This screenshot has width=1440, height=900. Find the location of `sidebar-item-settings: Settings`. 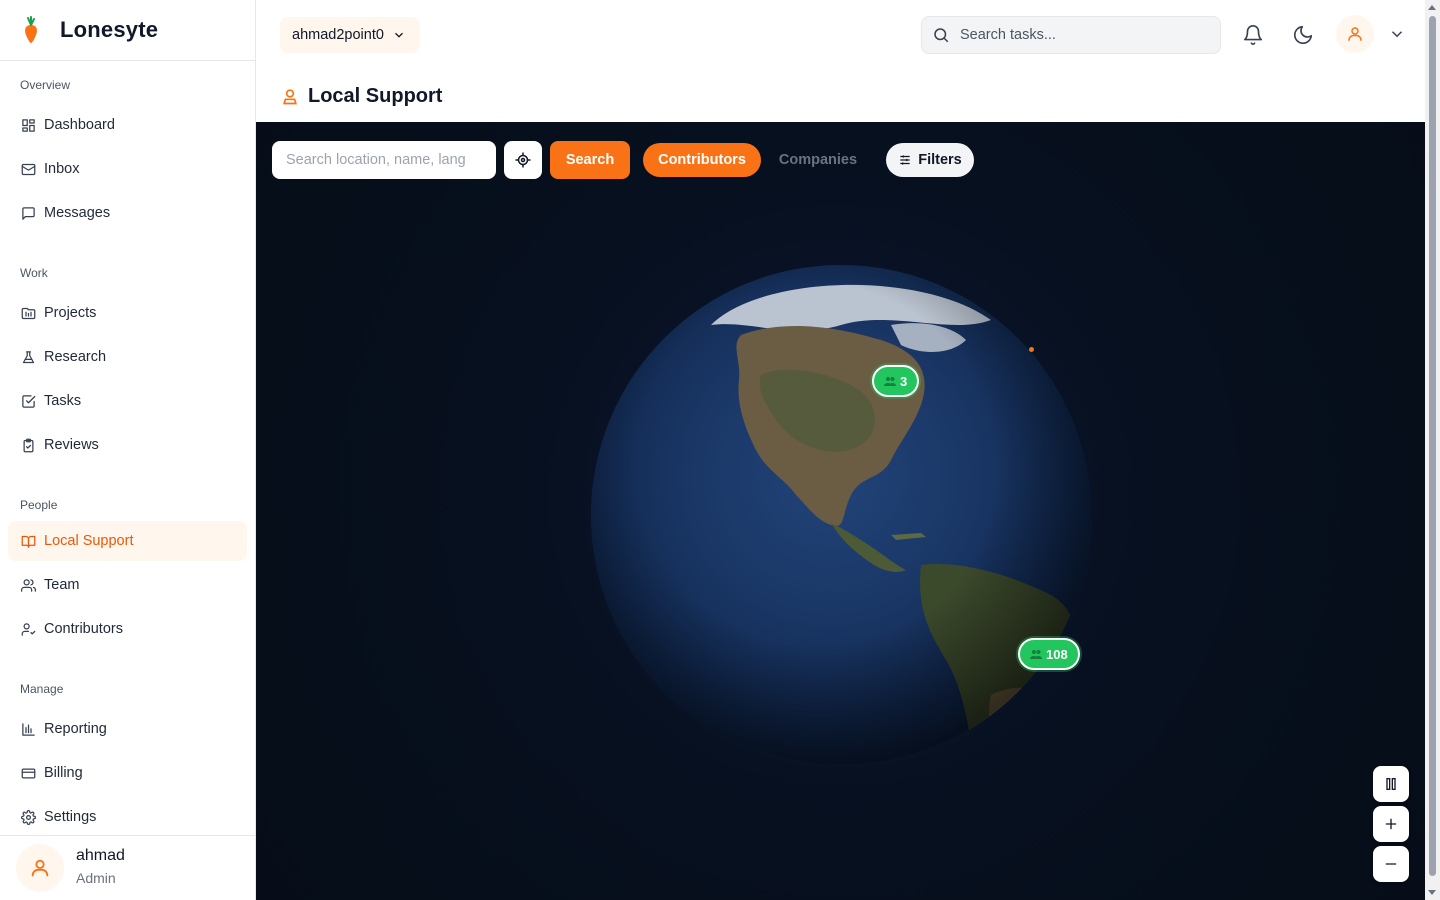

sidebar-item-settings: Settings is located at coordinates (127, 817).